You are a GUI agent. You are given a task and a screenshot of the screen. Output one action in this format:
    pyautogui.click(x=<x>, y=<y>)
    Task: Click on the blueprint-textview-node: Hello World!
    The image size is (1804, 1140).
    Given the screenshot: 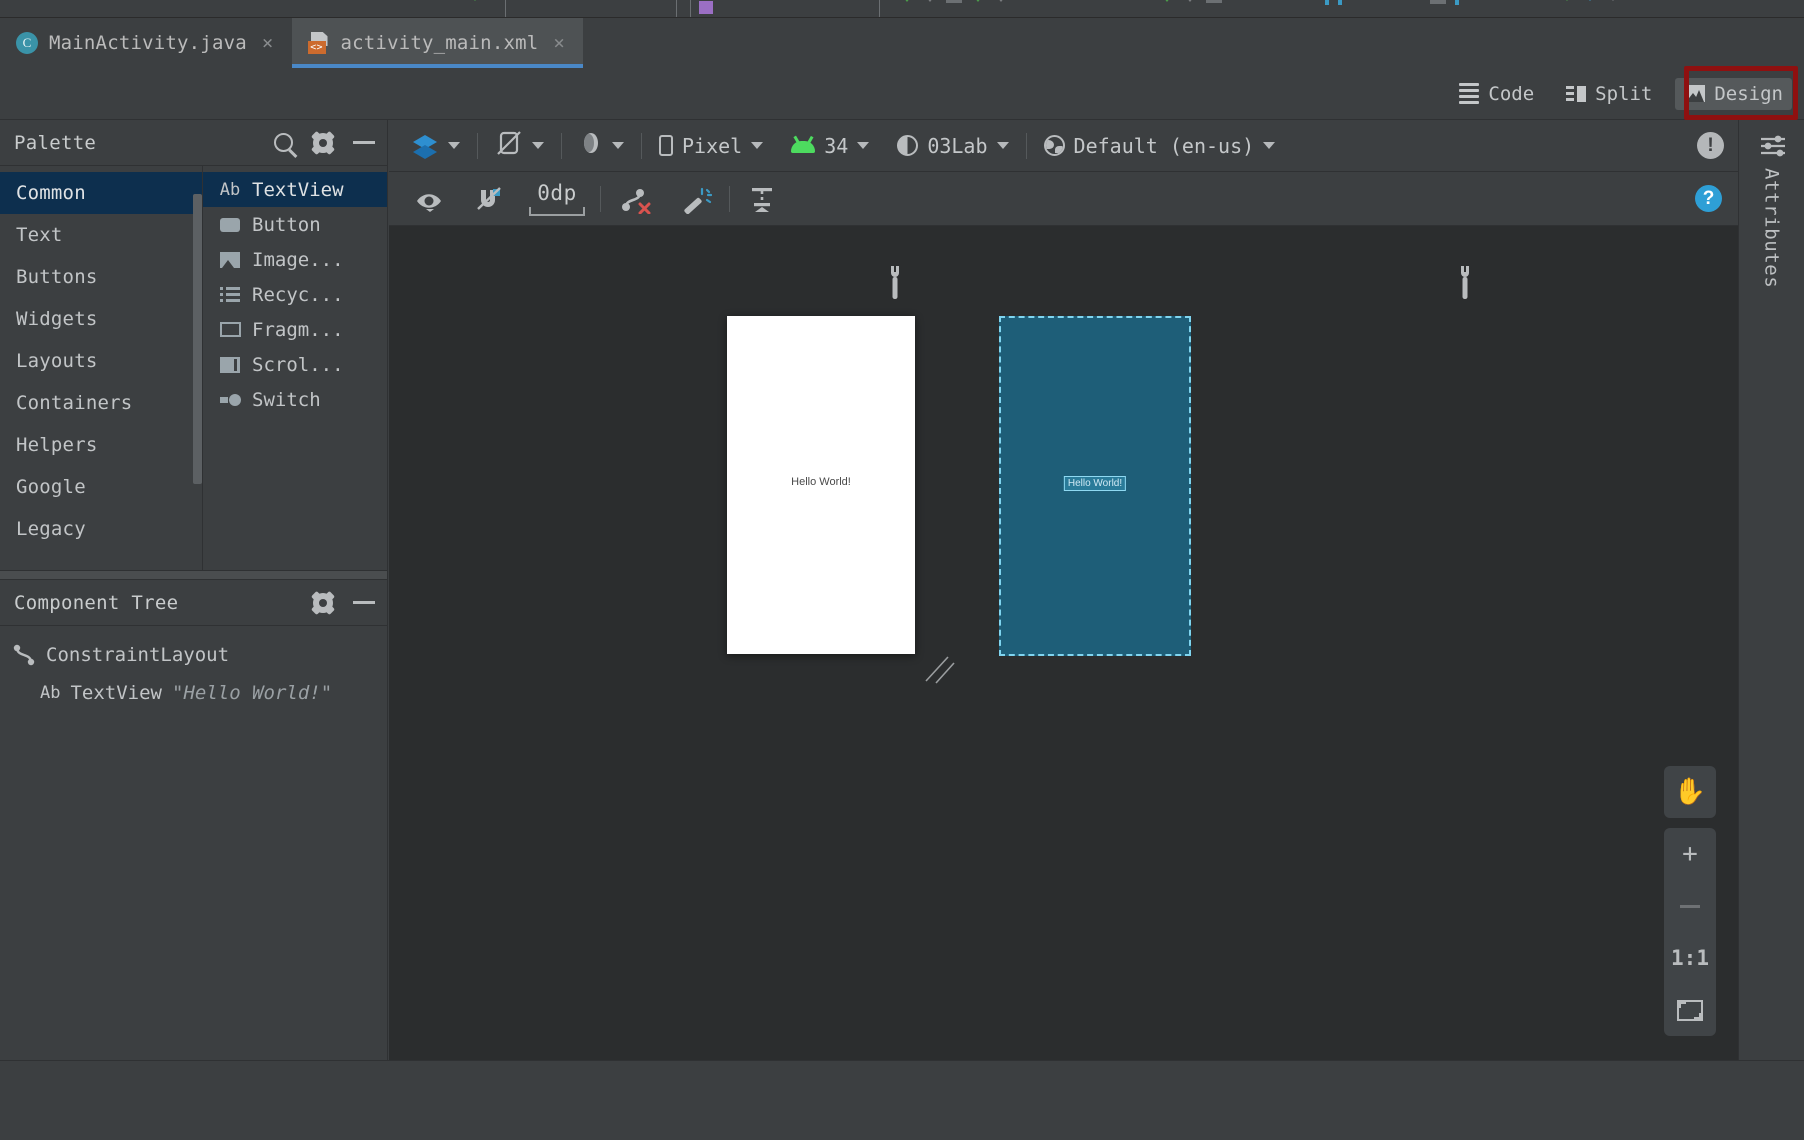 What is the action you would take?
    pyautogui.click(x=1095, y=483)
    